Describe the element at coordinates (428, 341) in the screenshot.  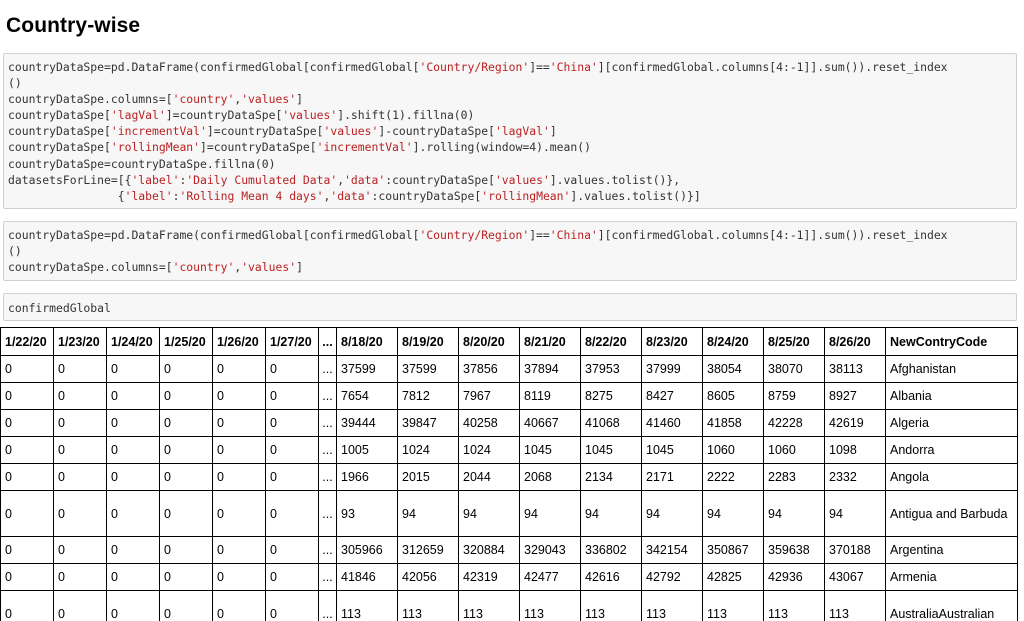
I see `column-header: 8/19/20` at that location.